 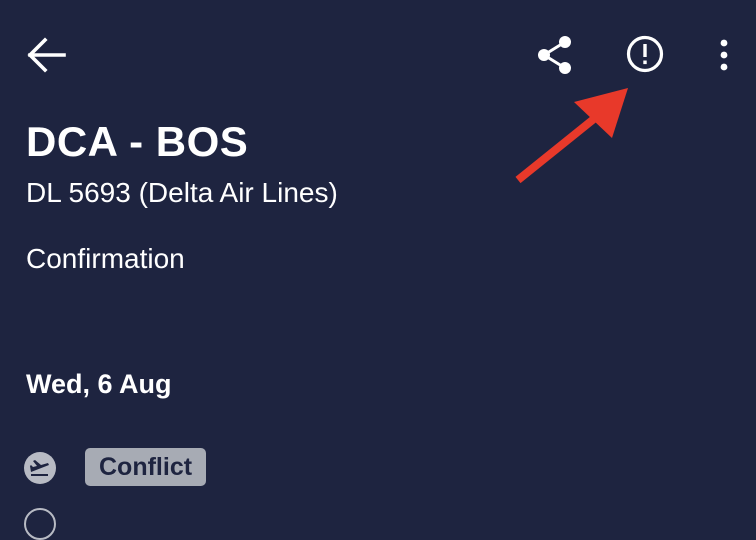 What do you see at coordinates (182, 192) in the screenshot?
I see `flight-number: DL 5693 (Delta Air Lines)` at bounding box center [182, 192].